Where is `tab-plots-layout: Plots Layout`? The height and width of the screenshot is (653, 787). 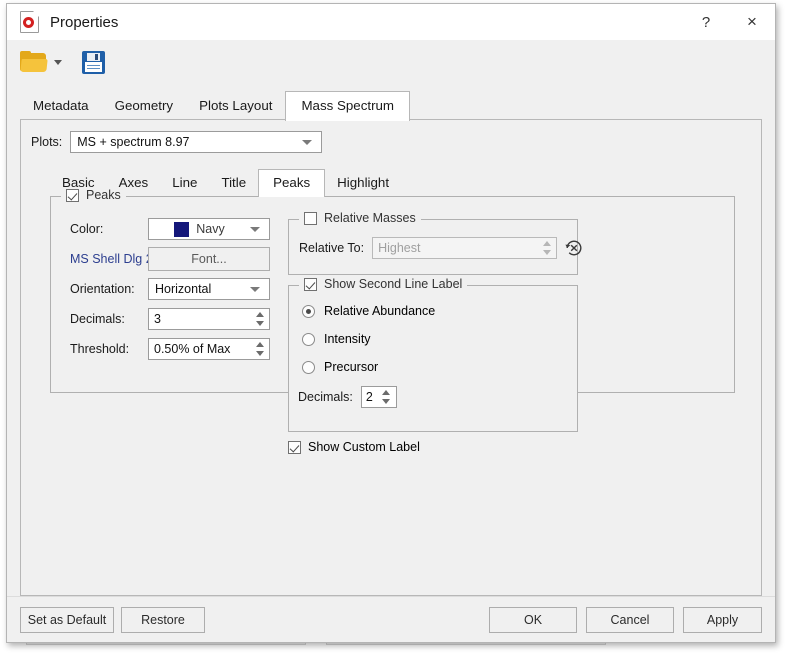
tab-plots-layout: Plots Layout is located at coordinates (235, 106).